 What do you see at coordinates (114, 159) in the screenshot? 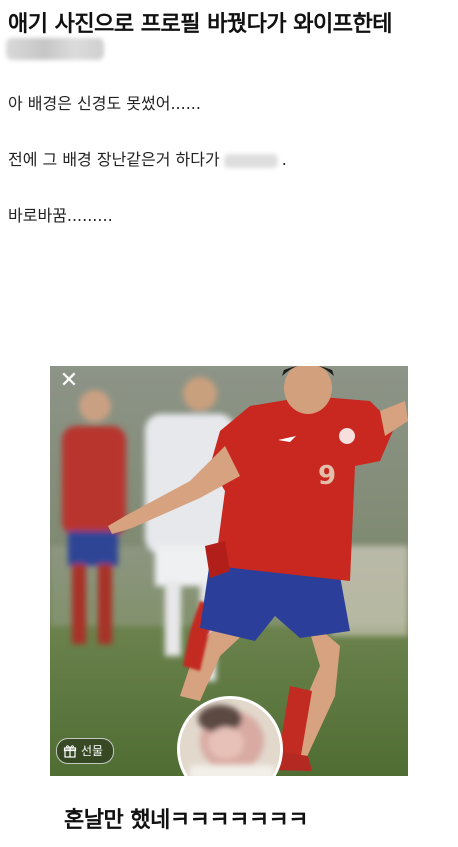
I see `post-line-2-text: 전에 그 배경 장난같은거 하다가` at bounding box center [114, 159].